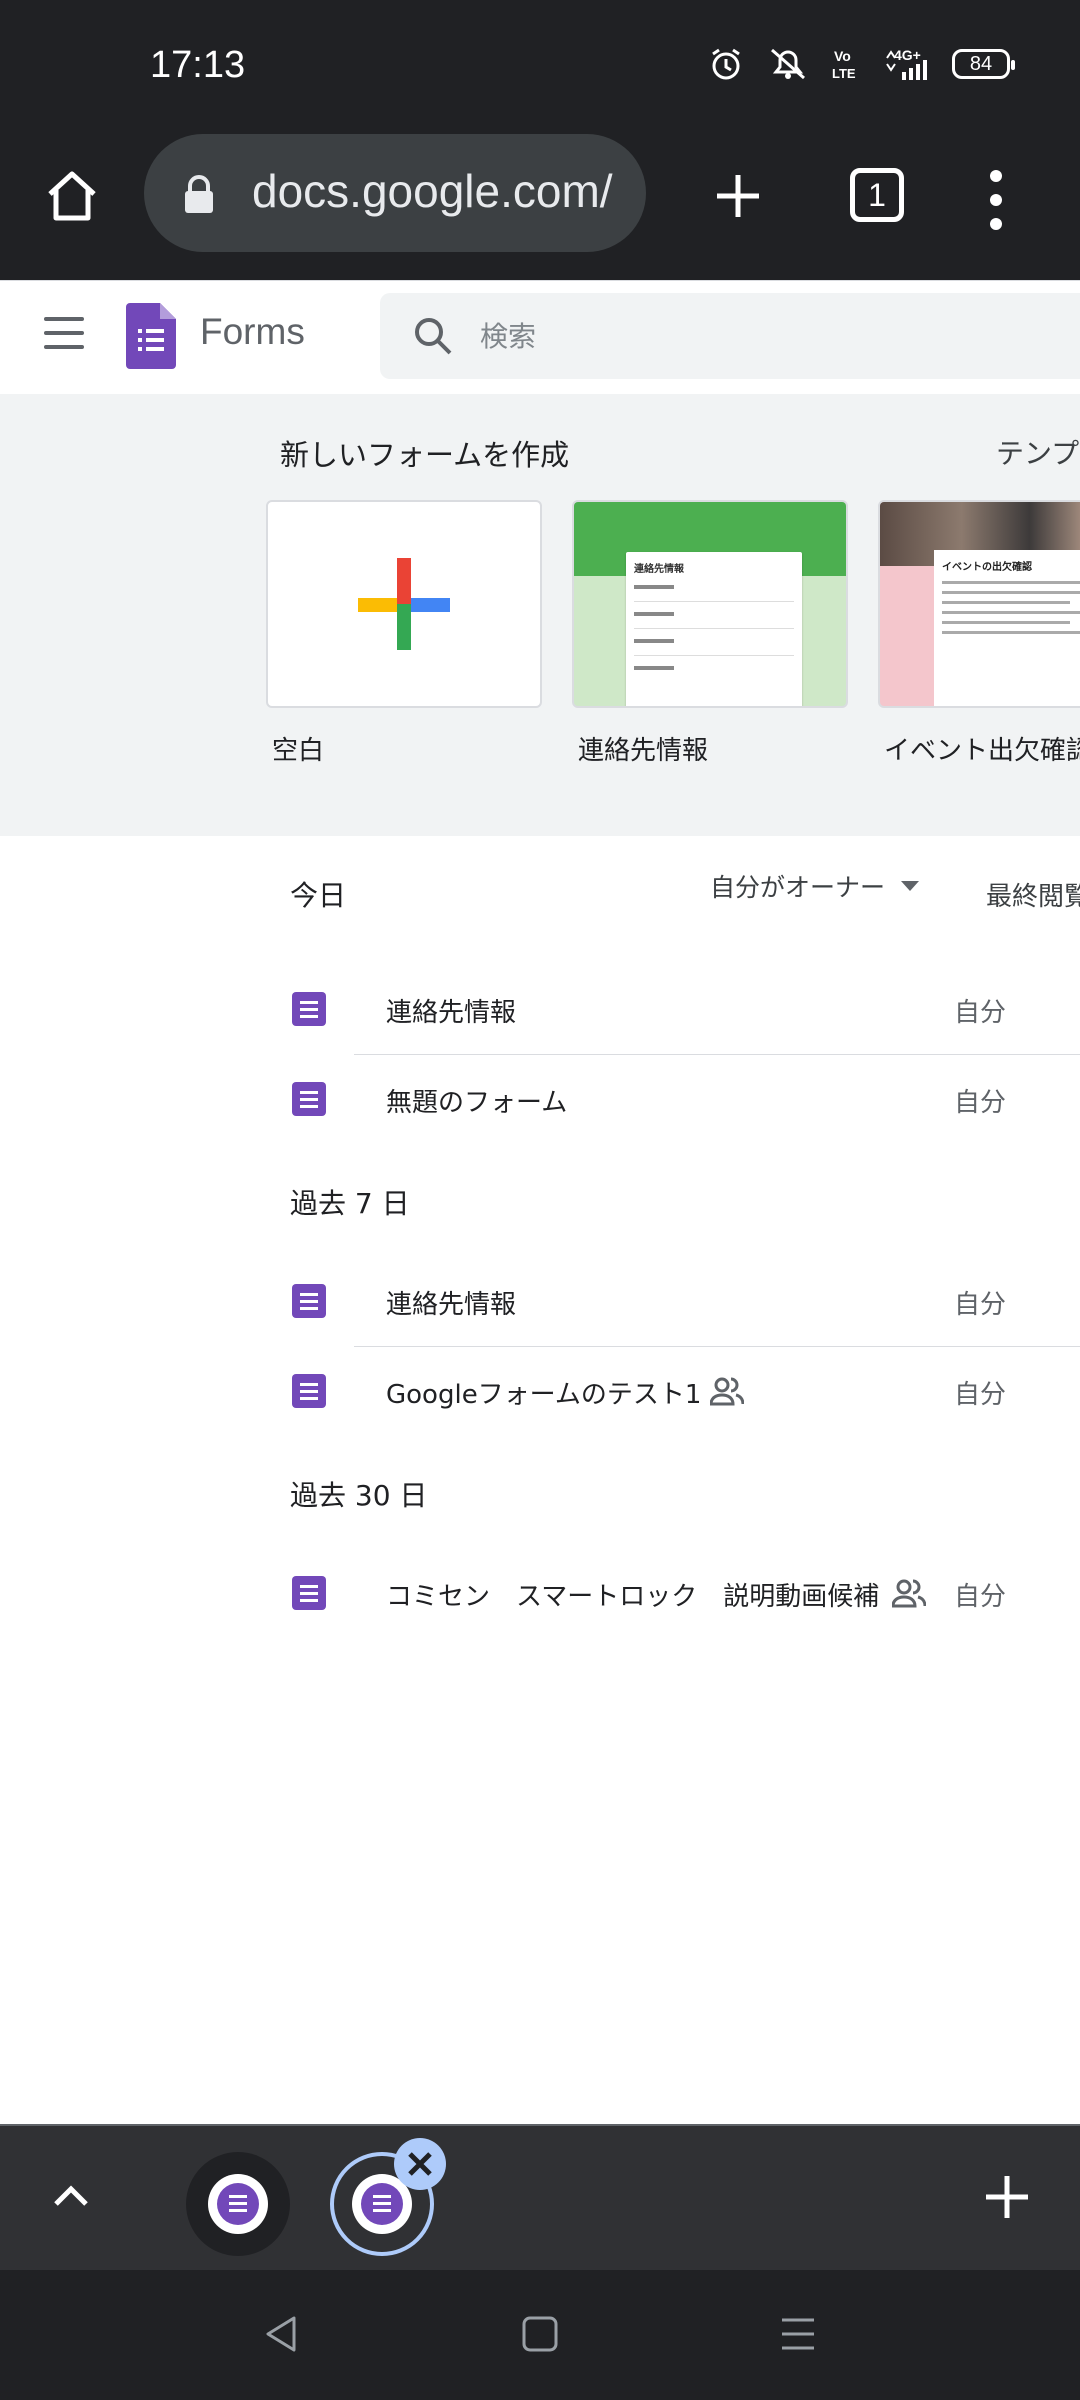  I want to click on back-icon, so click(281, 2334).